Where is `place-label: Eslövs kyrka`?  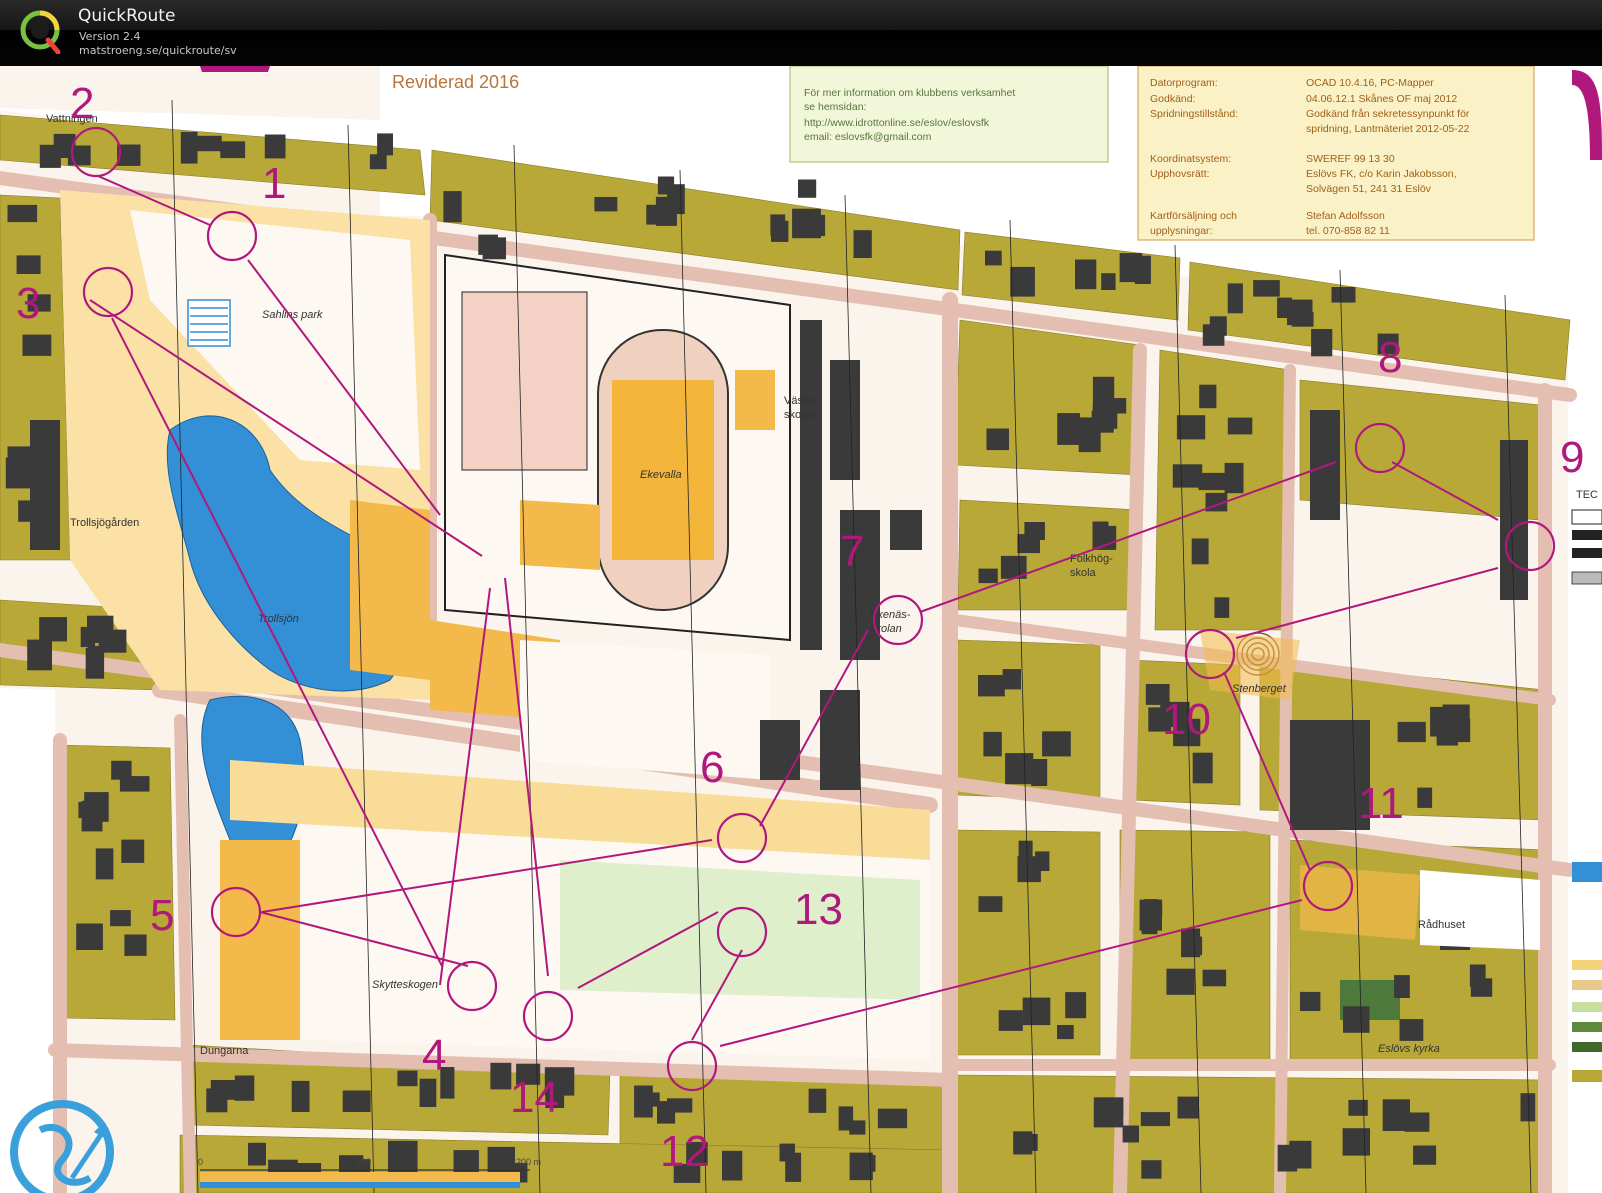 place-label: Eslövs kyrka is located at coordinates (1409, 1049).